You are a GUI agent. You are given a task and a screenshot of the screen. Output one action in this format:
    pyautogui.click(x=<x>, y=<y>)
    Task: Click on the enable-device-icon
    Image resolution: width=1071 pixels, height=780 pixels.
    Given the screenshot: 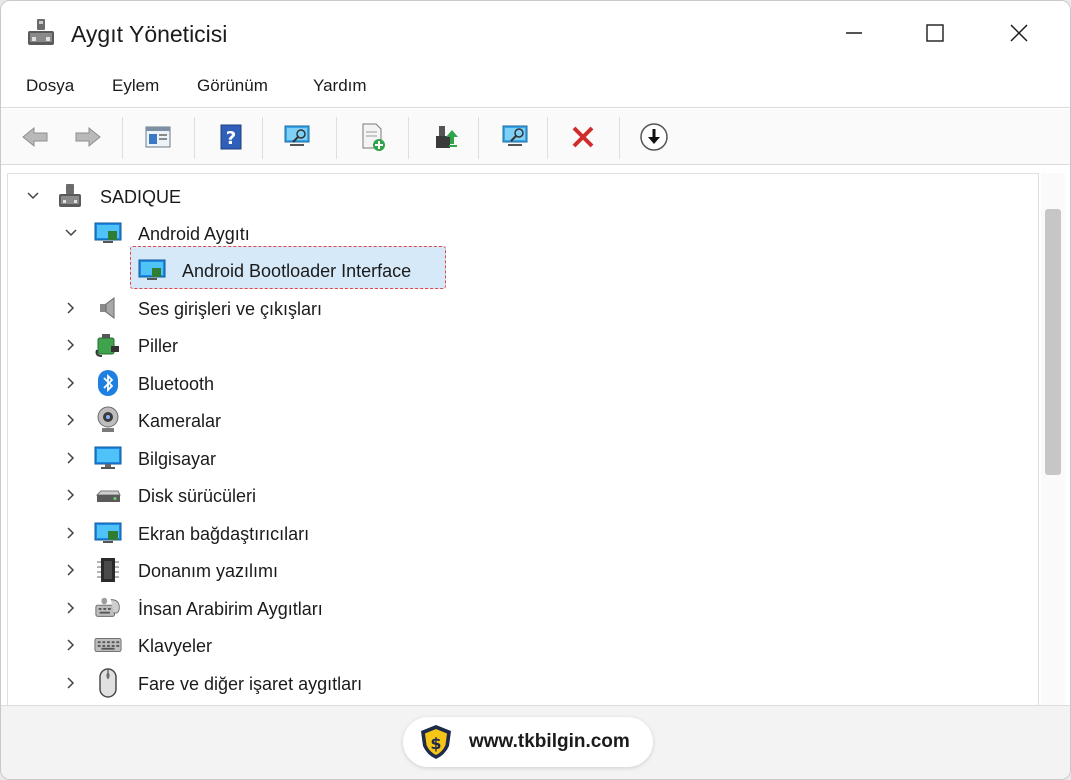 What is the action you would take?
    pyautogui.click(x=515, y=135)
    